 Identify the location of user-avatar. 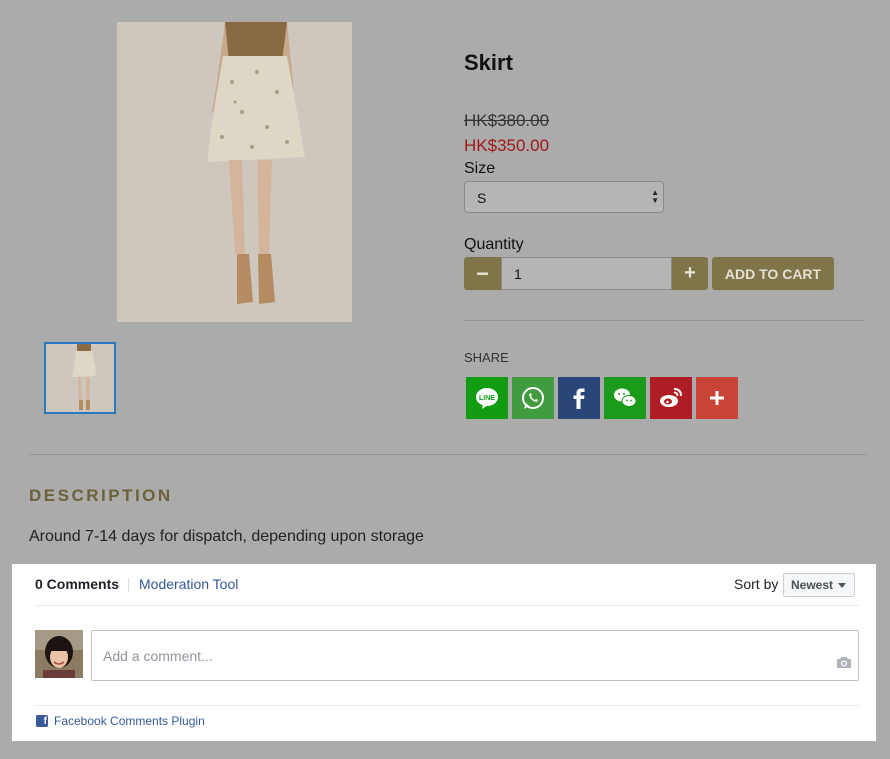
(59, 654).